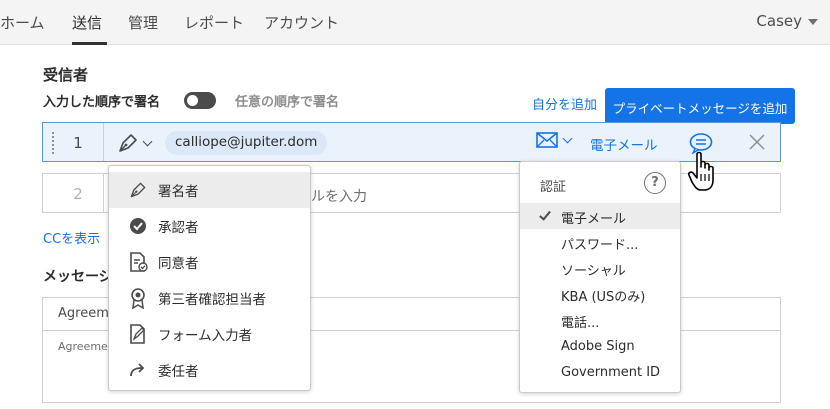 This screenshot has height=409, width=830. Describe the element at coordinates (209, 190) in the screenshot. I see `role-item-signer: 署名者` at that location.